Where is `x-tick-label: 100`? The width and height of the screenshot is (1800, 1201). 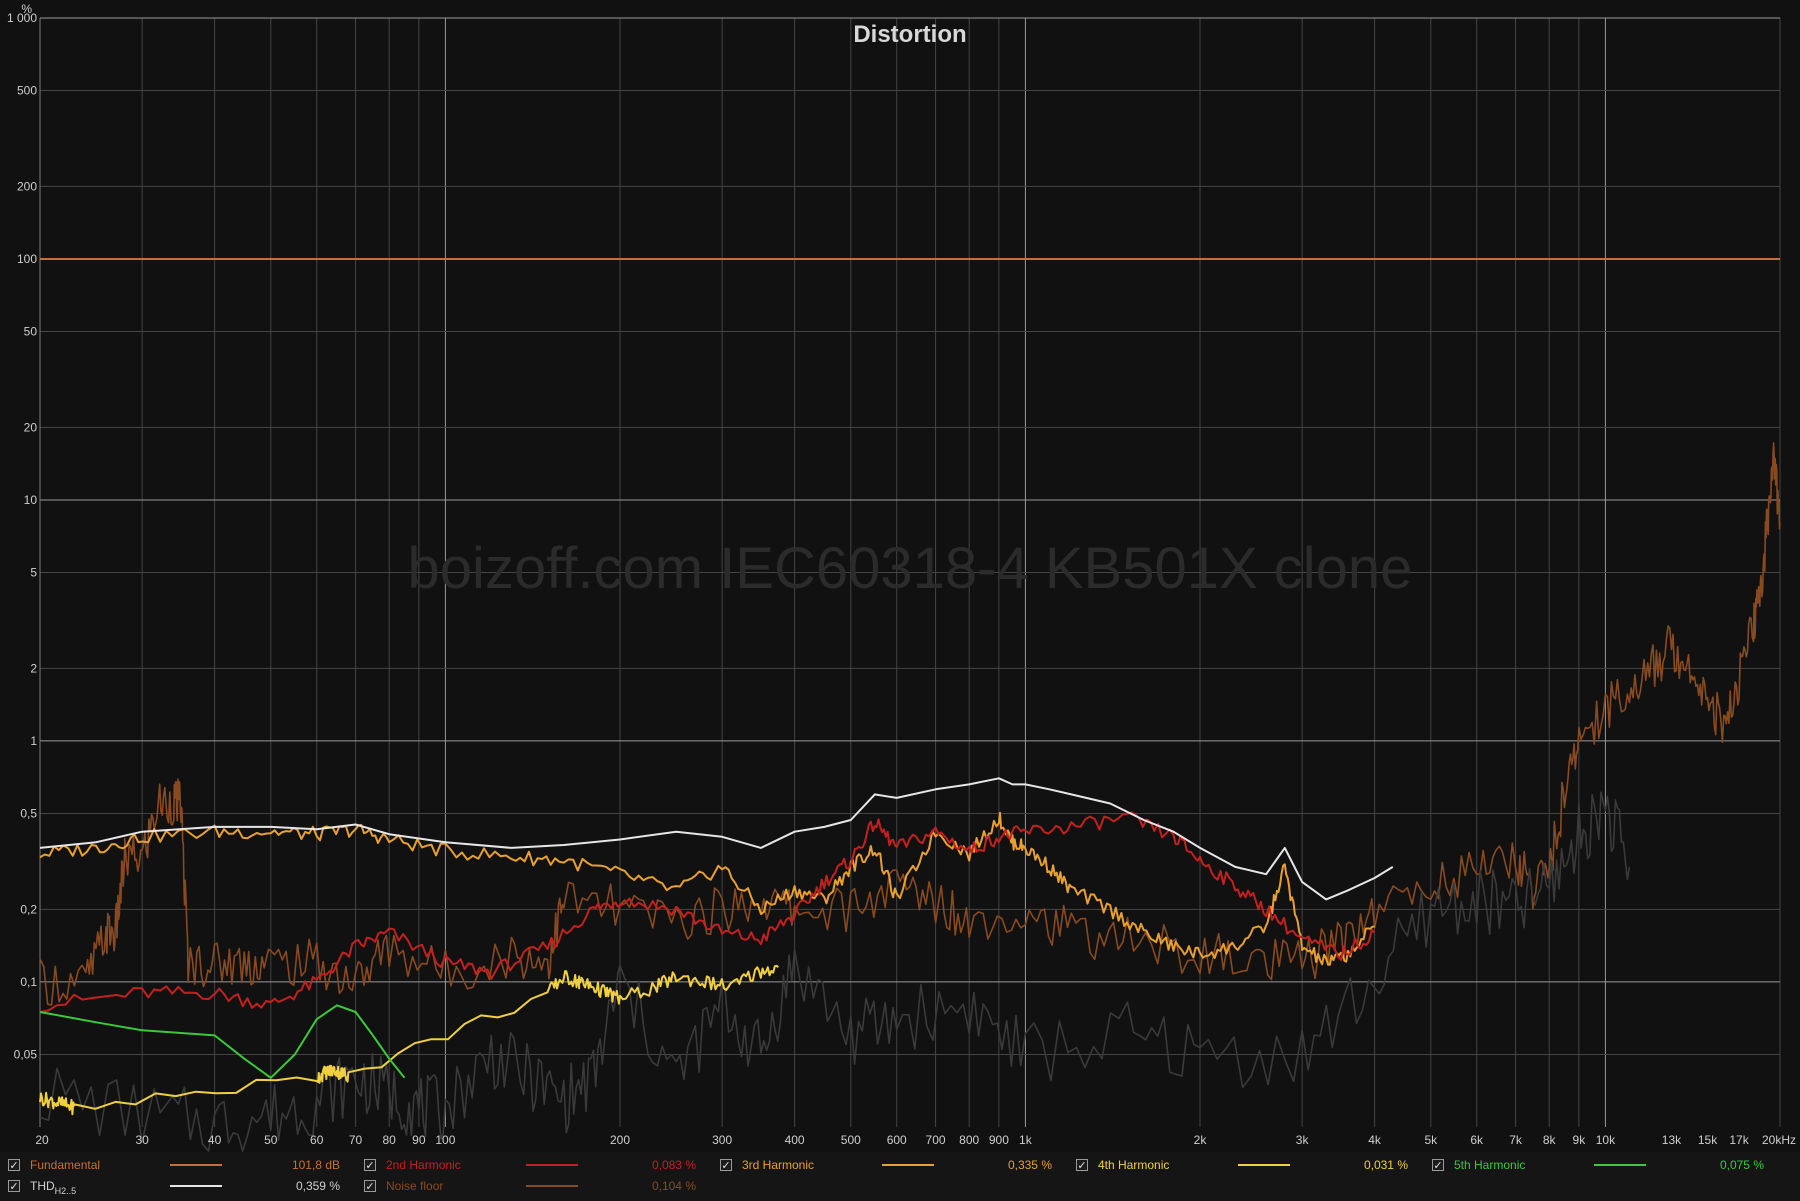 x-tick-label: 100 is located at coordinates (445, 1140).